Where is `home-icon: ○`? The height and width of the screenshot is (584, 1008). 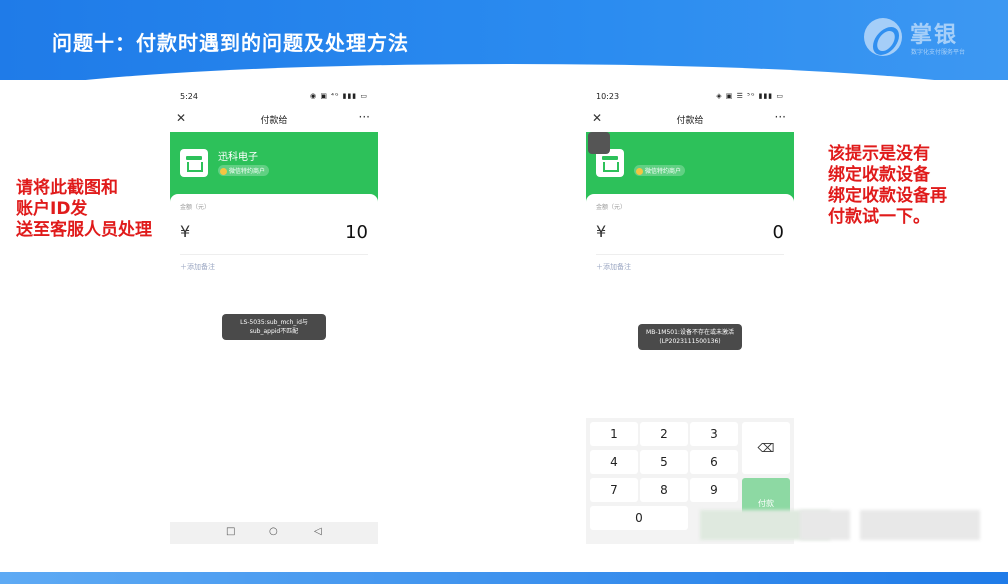 home-icon: ○ is located at coordinates (273, 531).